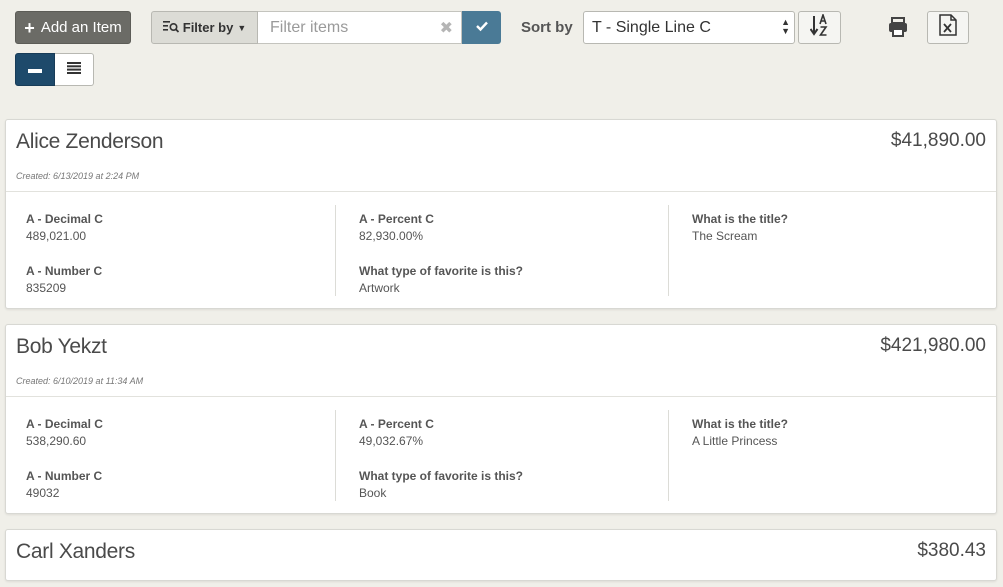  I want to click on field-value: 49032, so click(43, 493).